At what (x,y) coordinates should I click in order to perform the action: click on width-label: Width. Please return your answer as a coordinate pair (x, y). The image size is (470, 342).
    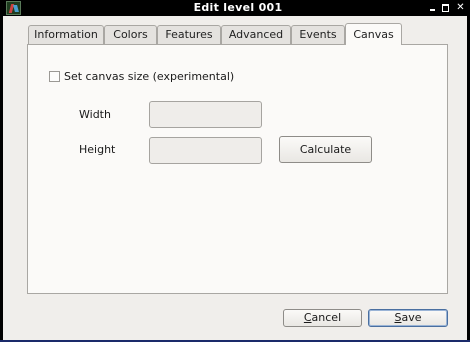
    Looking at the image, I should click on (95, 114).